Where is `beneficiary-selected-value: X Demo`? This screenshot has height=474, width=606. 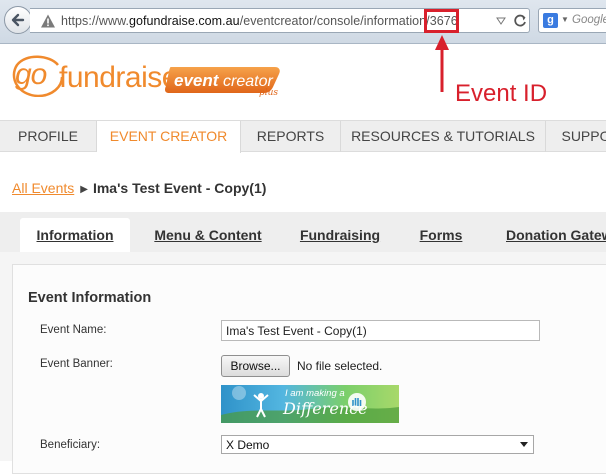
beneficiary-selected-value: X Demo is located at coordinates (248, 445).